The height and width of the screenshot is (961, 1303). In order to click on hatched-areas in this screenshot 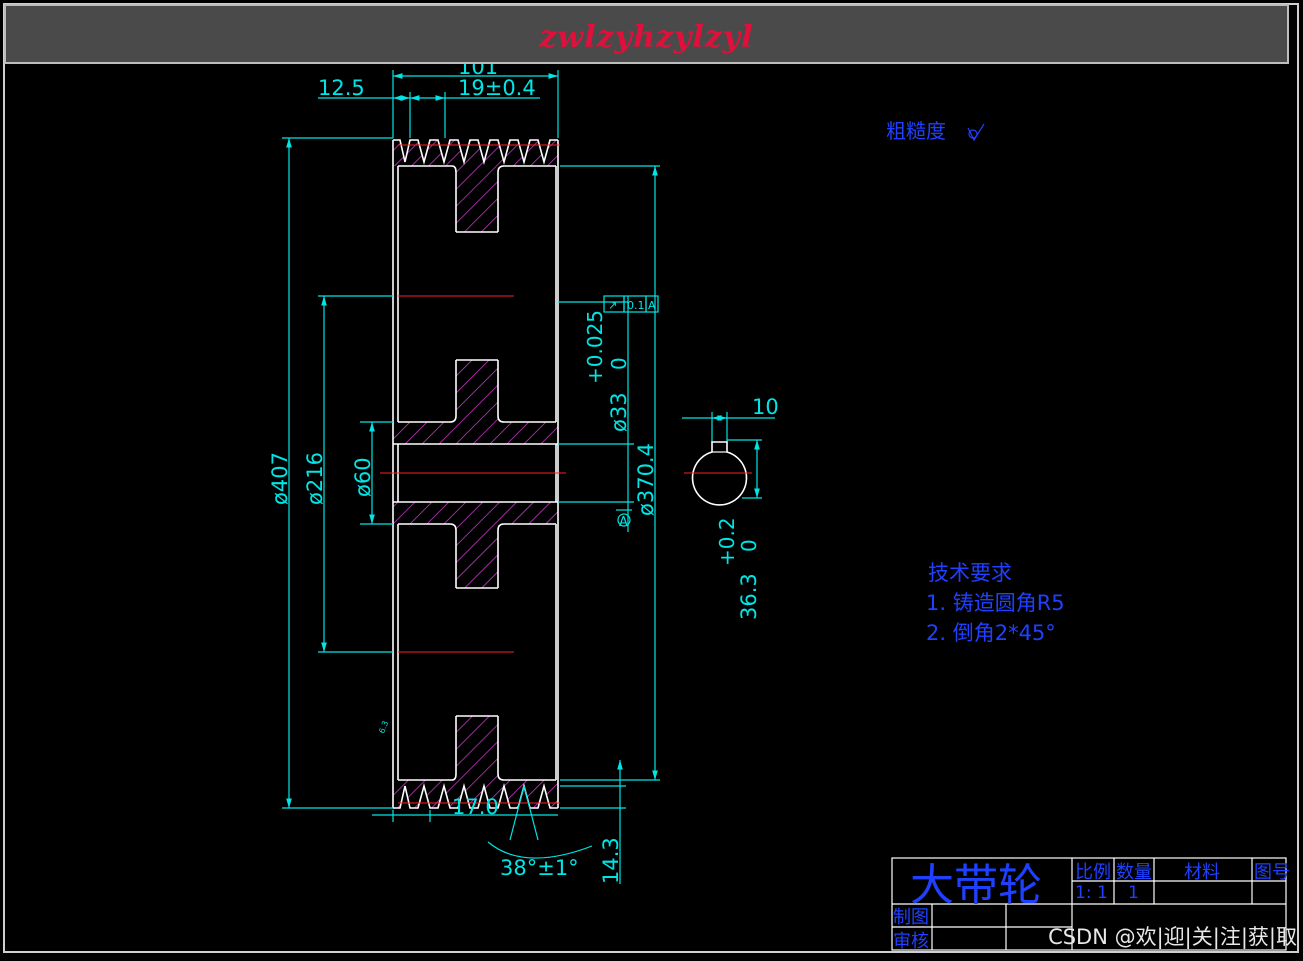, I will do `click(475, 474)`.